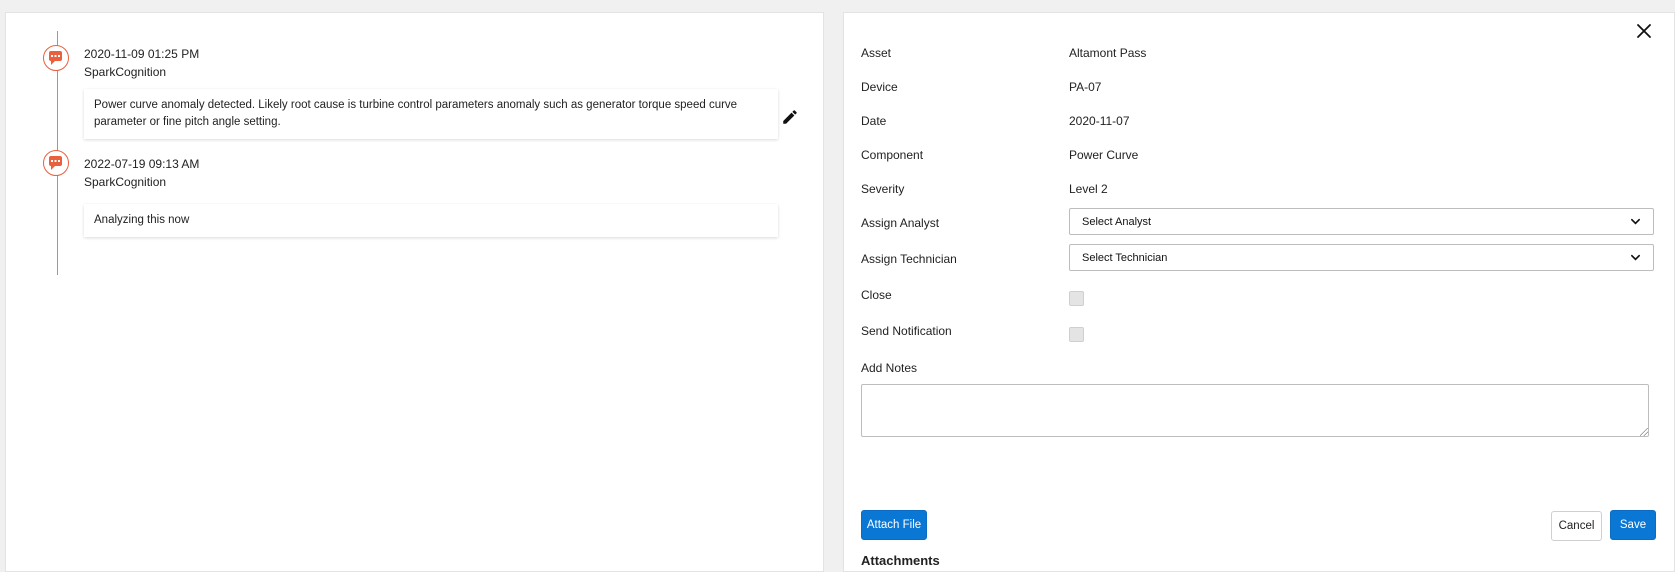 Image resolution: width=1675 pixels, height=572 pixels. Describe the element at coordinates (900, 560) in the screenshot. I see `attachments-heading: Attachments` at that location.